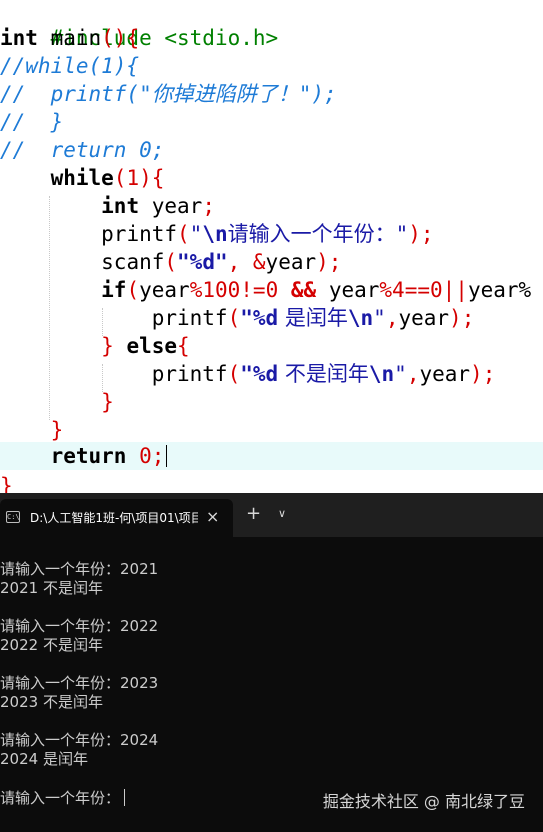 The image size is (543, 832). What do you see at coordinates (19, 38) in the screenshot?
I see `keyword: int` at bounding box center [19, 38].